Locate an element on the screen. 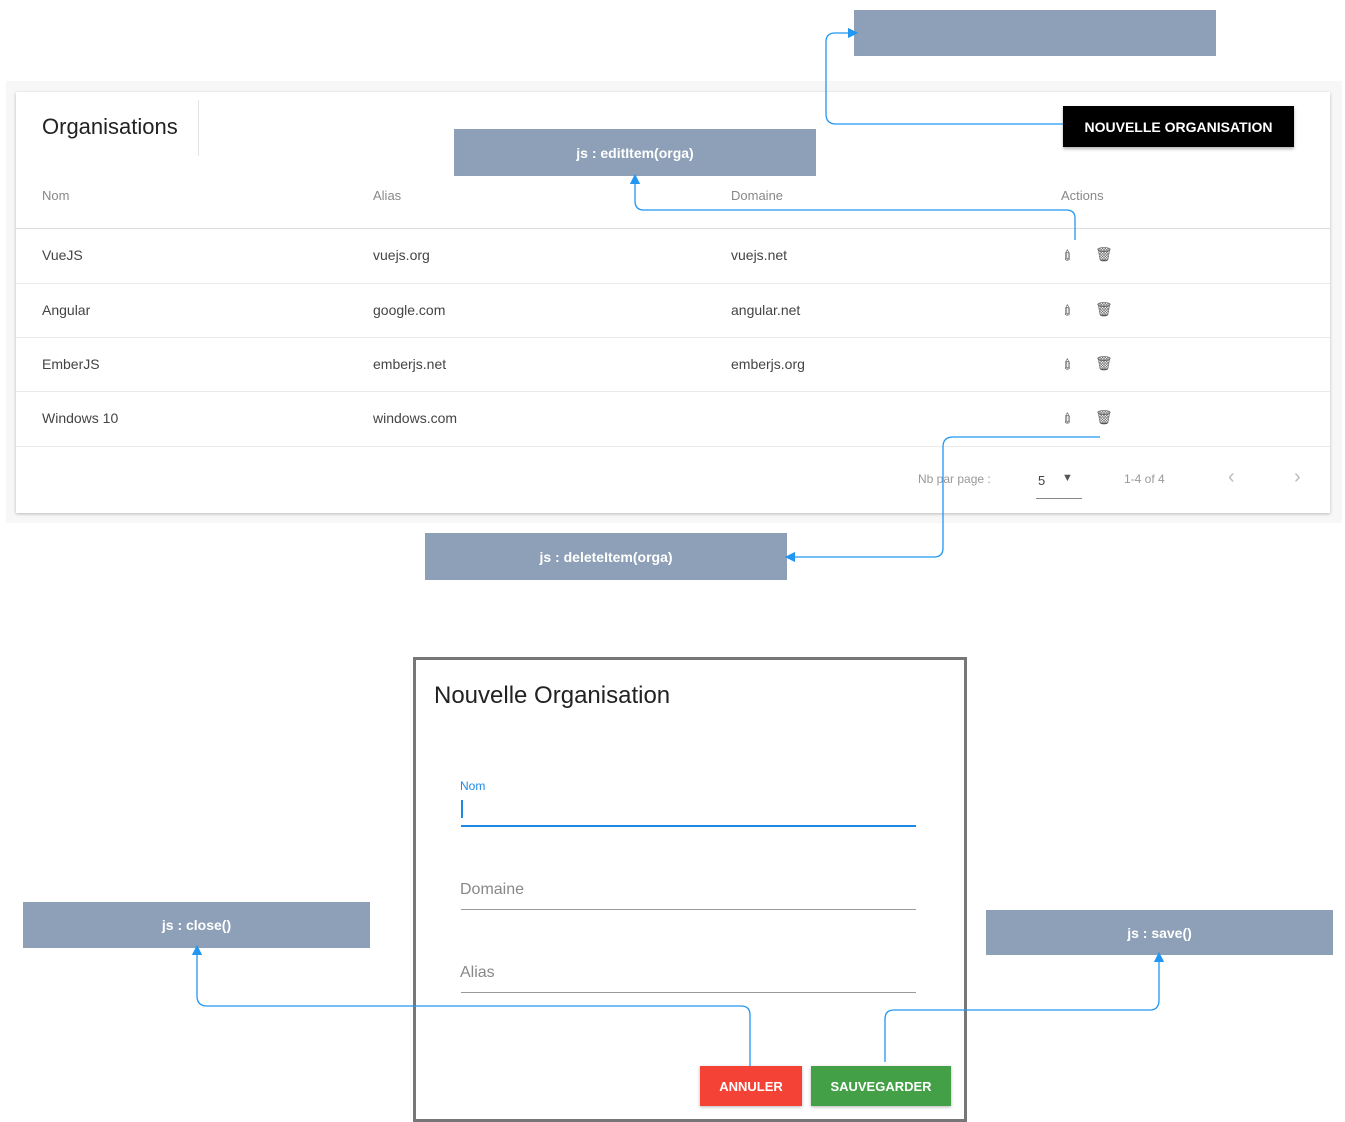  new-organisation-button: NOUVELLE ORGANISATION is located at coordinates (1178, 126).